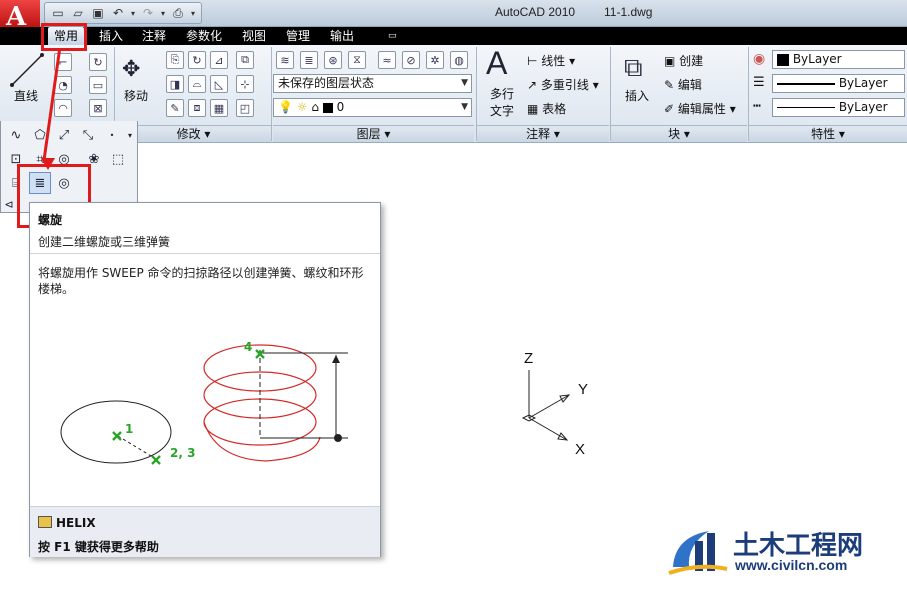 The height and width of the screenshot is (613, 907). What do you see at coordinates (309, 60) in the screenshot?
I see `layer-states-icon: ≣` at bounding box center [309, 60].